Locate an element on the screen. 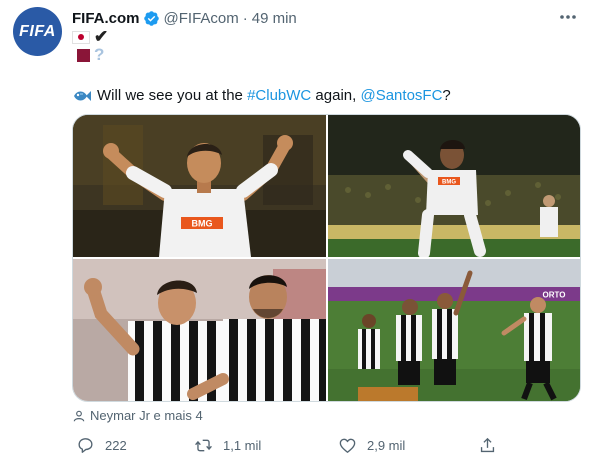 This screenshot has width=592, height=464. share-button is located at coordinates (487, 445).